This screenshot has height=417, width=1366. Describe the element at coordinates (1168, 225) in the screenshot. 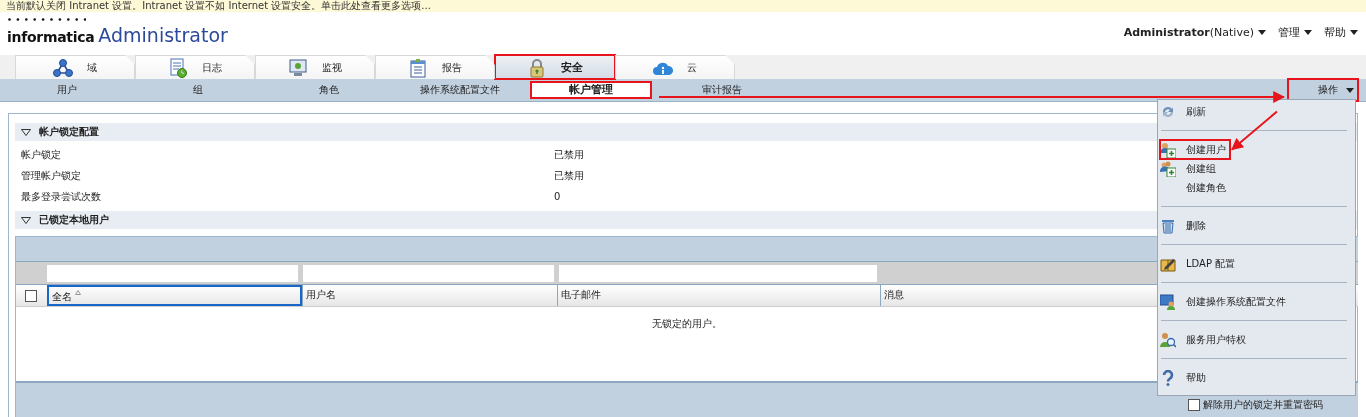

I see `trash-icon` at that location.